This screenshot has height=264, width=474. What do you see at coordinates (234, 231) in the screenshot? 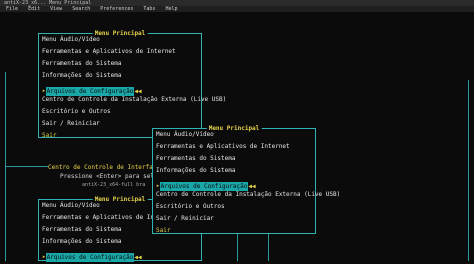
I see `menu-item-exit: Sair` at bounding box center [234, 231].